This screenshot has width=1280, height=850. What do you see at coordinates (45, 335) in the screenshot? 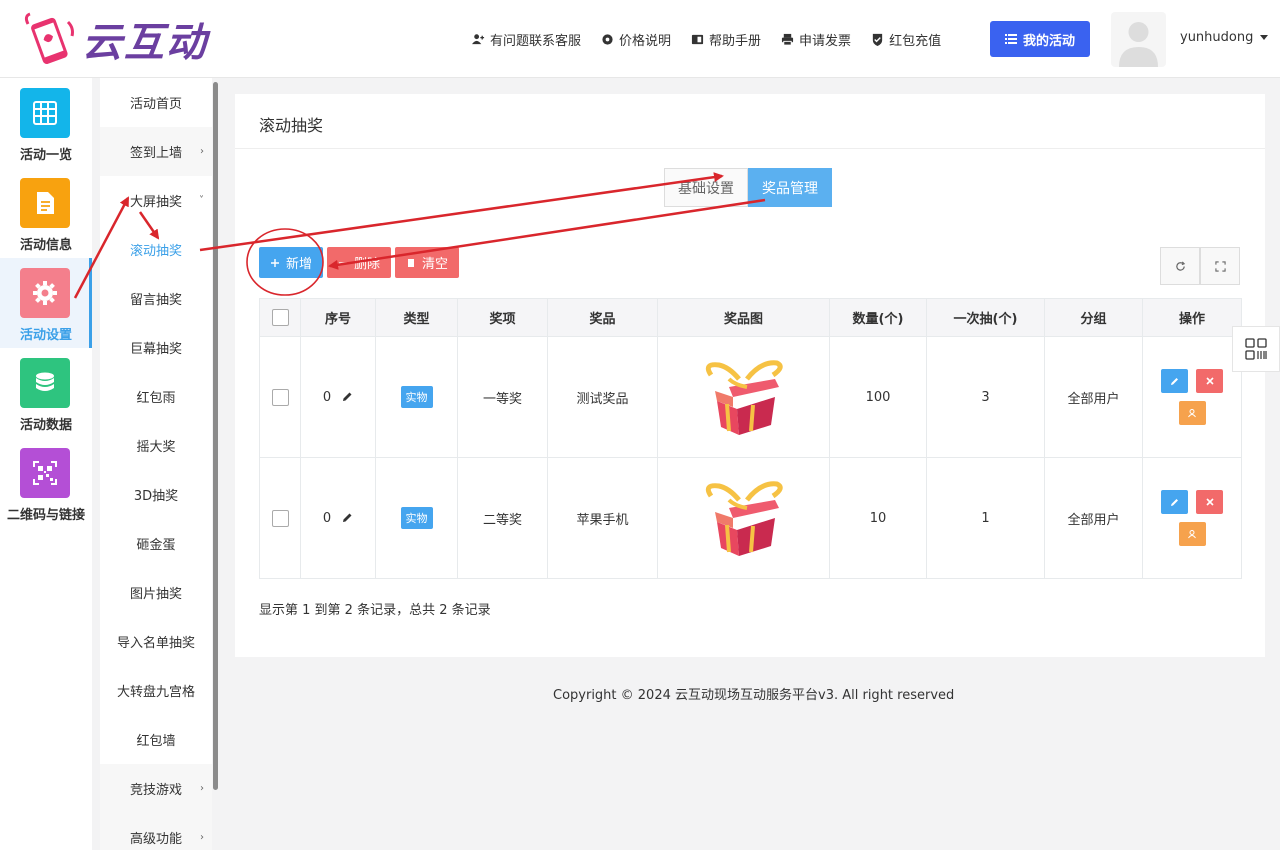
I see `sidebar-label: 活动设置` at bounding box center [45, 335].